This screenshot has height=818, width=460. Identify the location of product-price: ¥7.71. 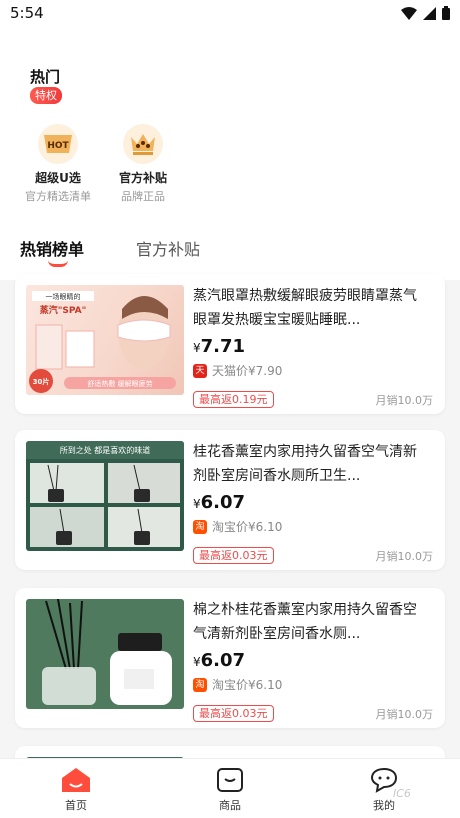
(219, 346).